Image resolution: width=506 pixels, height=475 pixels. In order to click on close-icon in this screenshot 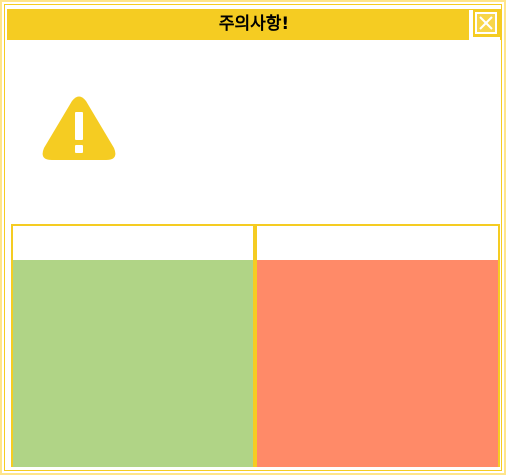, I will do `click(486, 23)`.